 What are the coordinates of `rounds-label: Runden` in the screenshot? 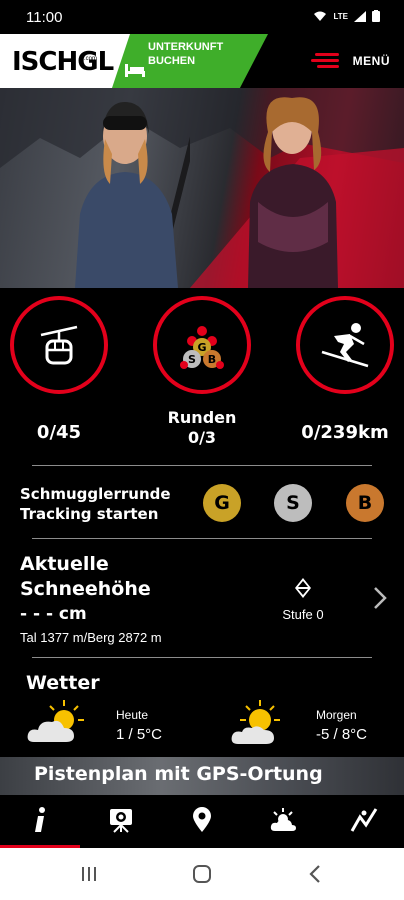 It's located at (202, 417).